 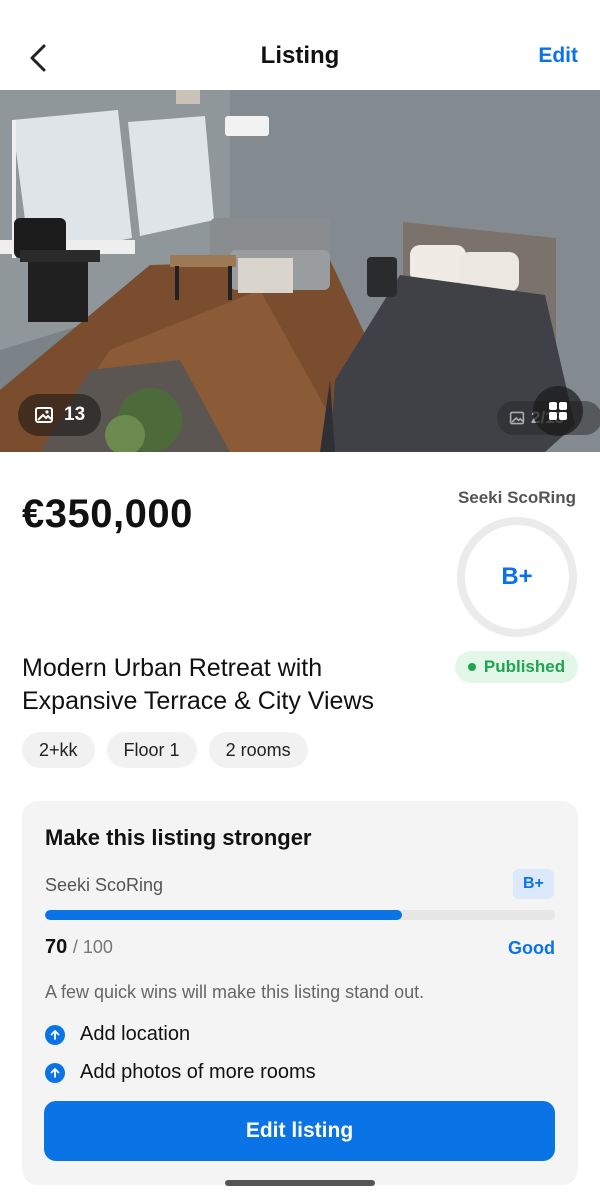 I want to click on grid-icon, so click(x=558, y=411).